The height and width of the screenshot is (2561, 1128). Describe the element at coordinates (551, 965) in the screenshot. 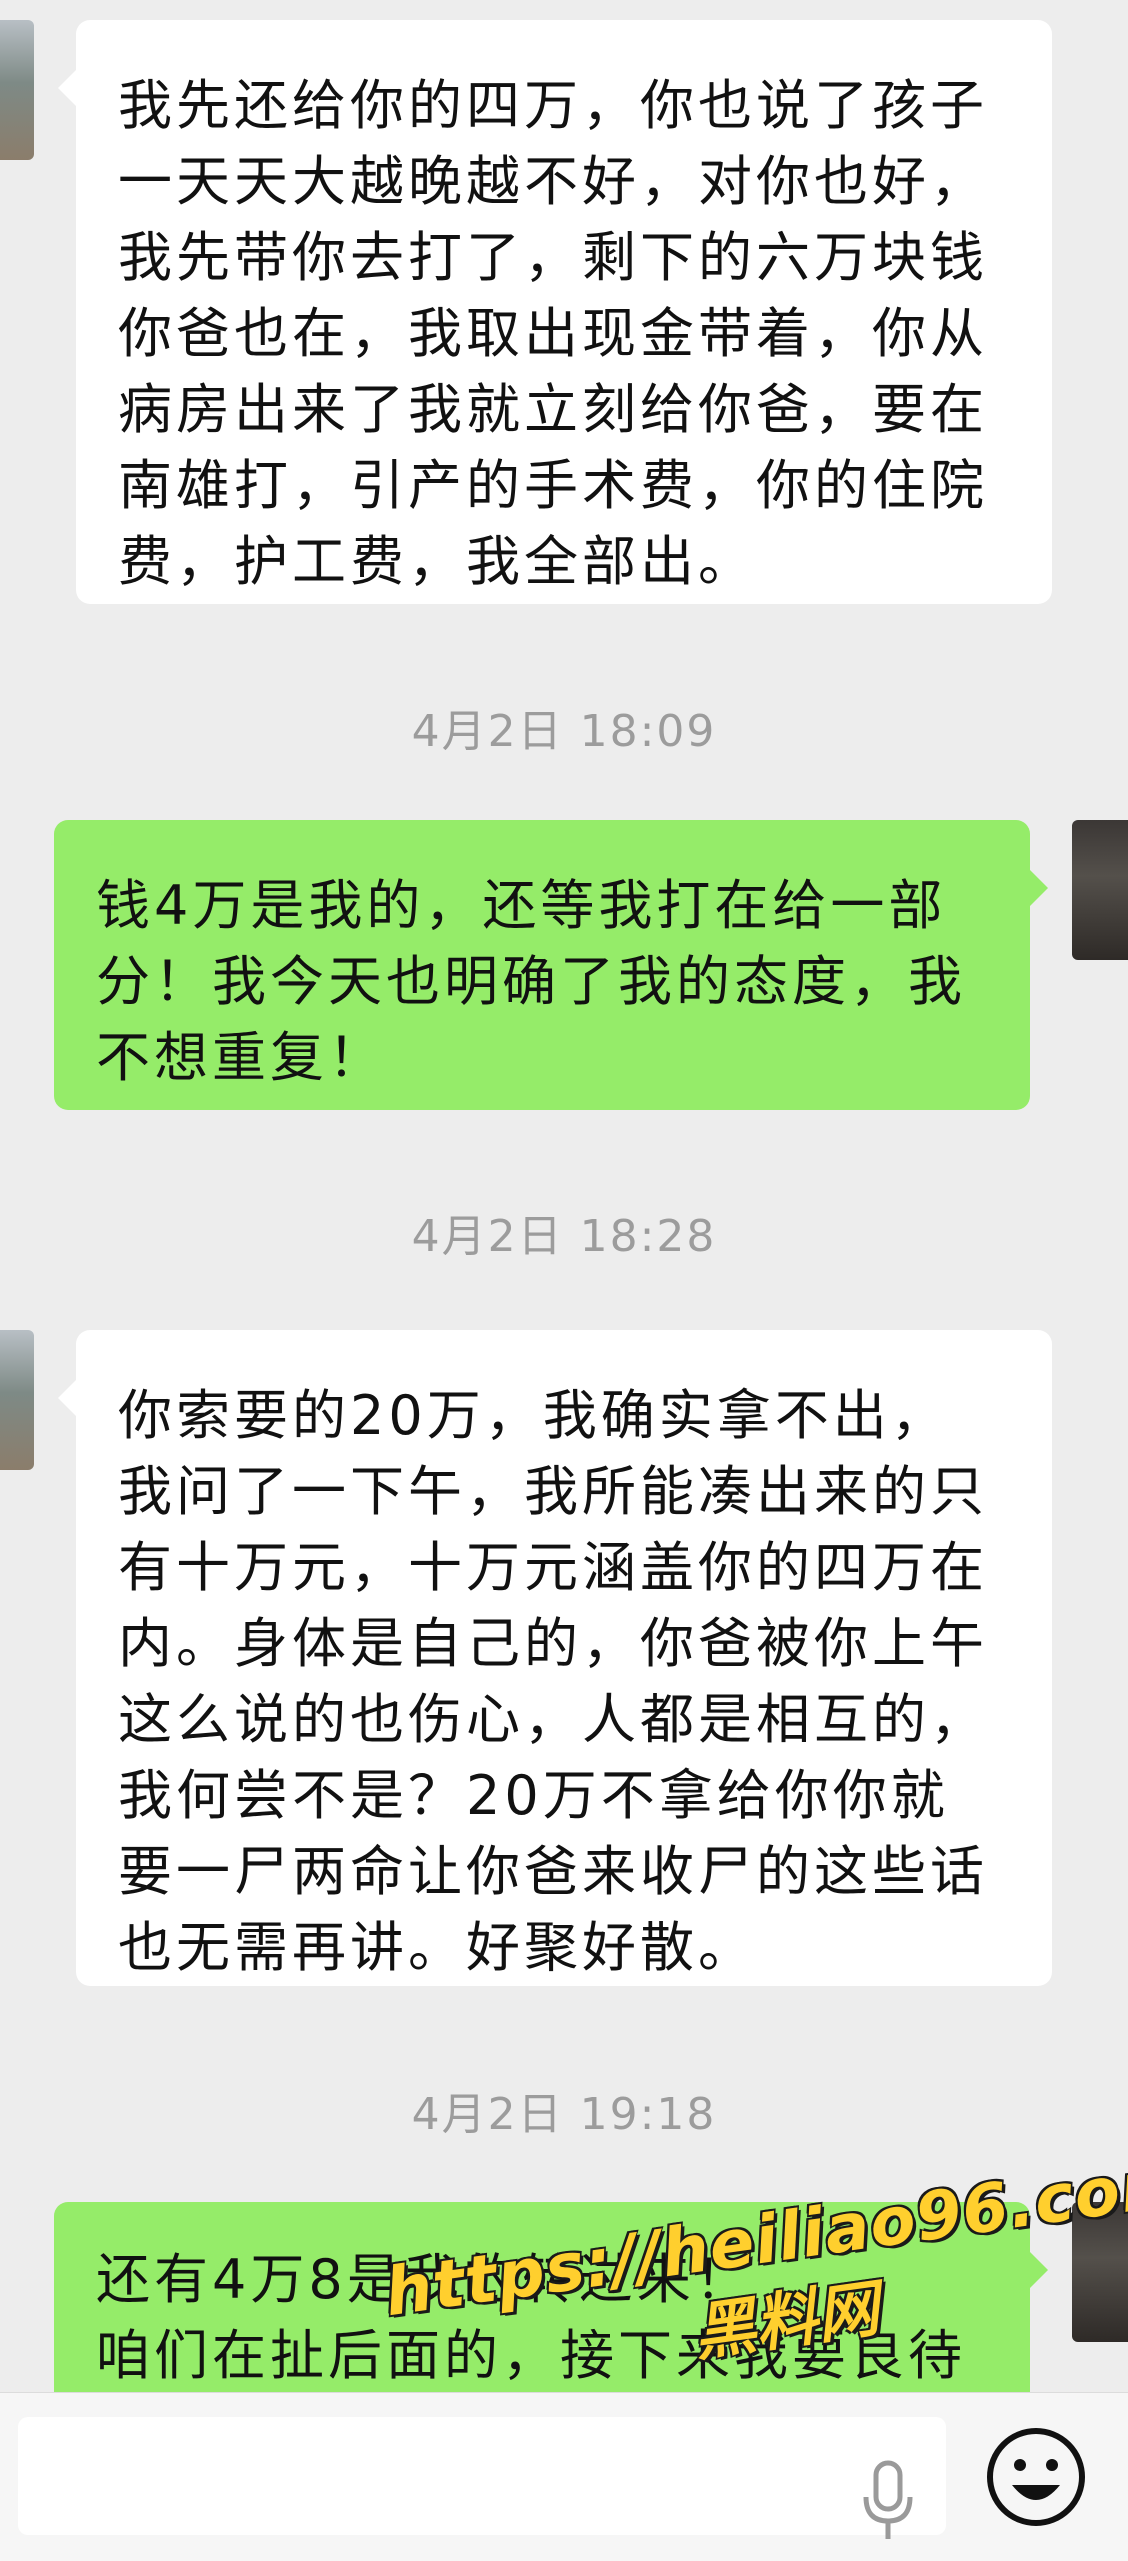

I see `outgoing-message-bubble: 钱4万是我的，还等我打在给一部 分！我今天也明确了我的态度，我 不想重复！` at that location.